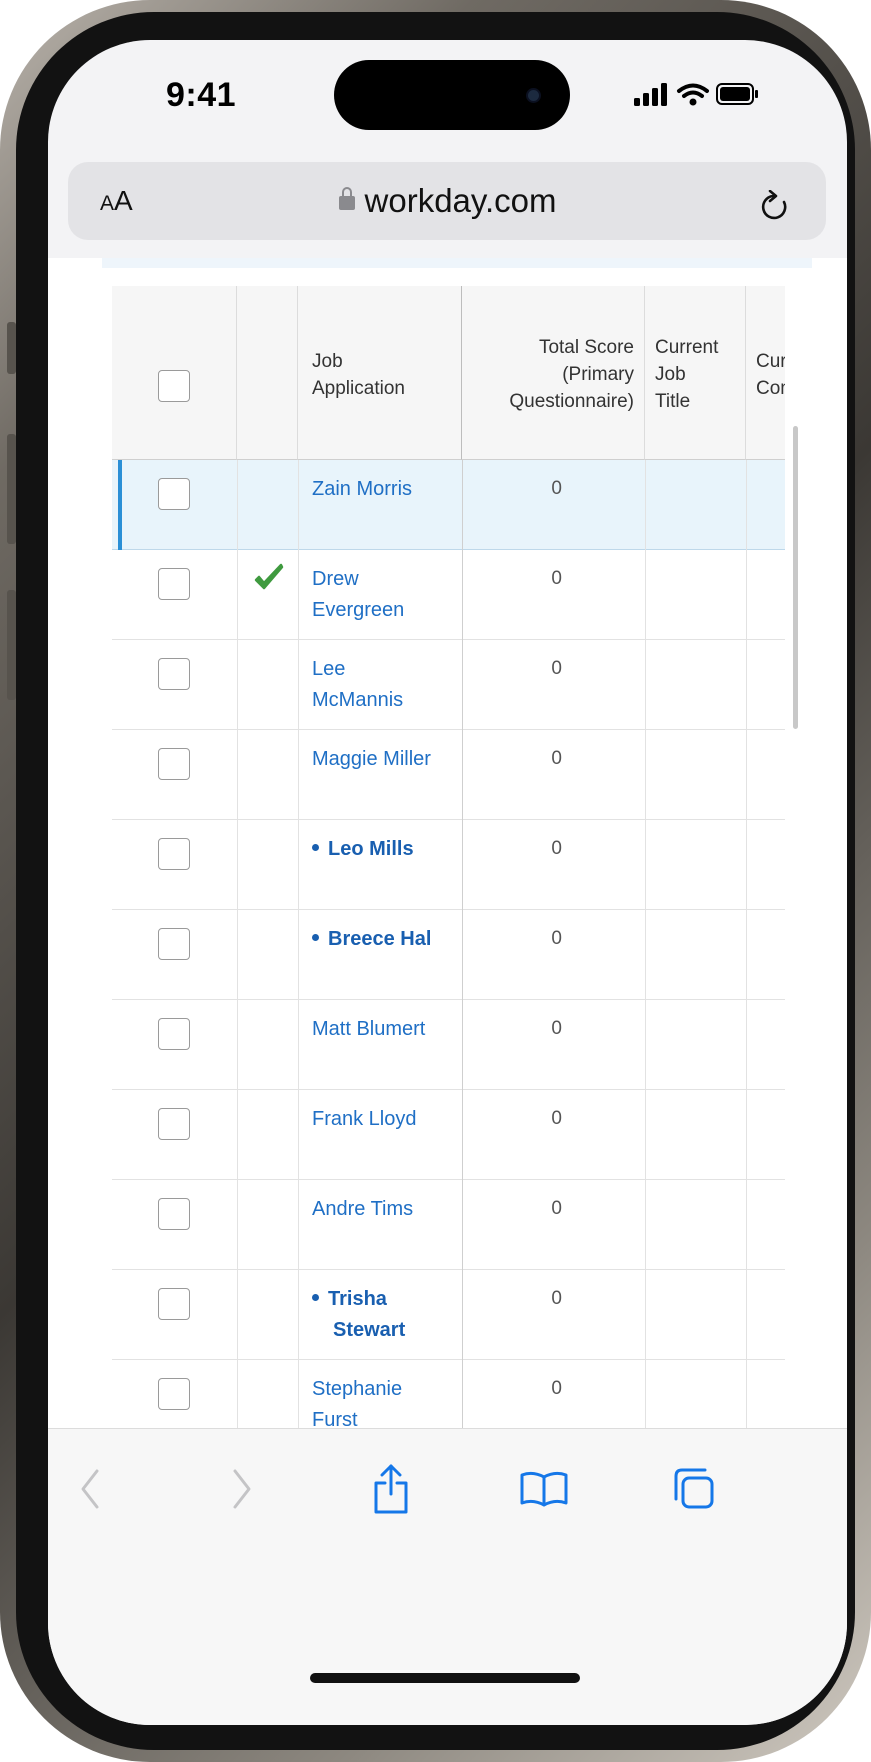  I want to click on table-row: Lee McMannis 0, so click(448, 685).